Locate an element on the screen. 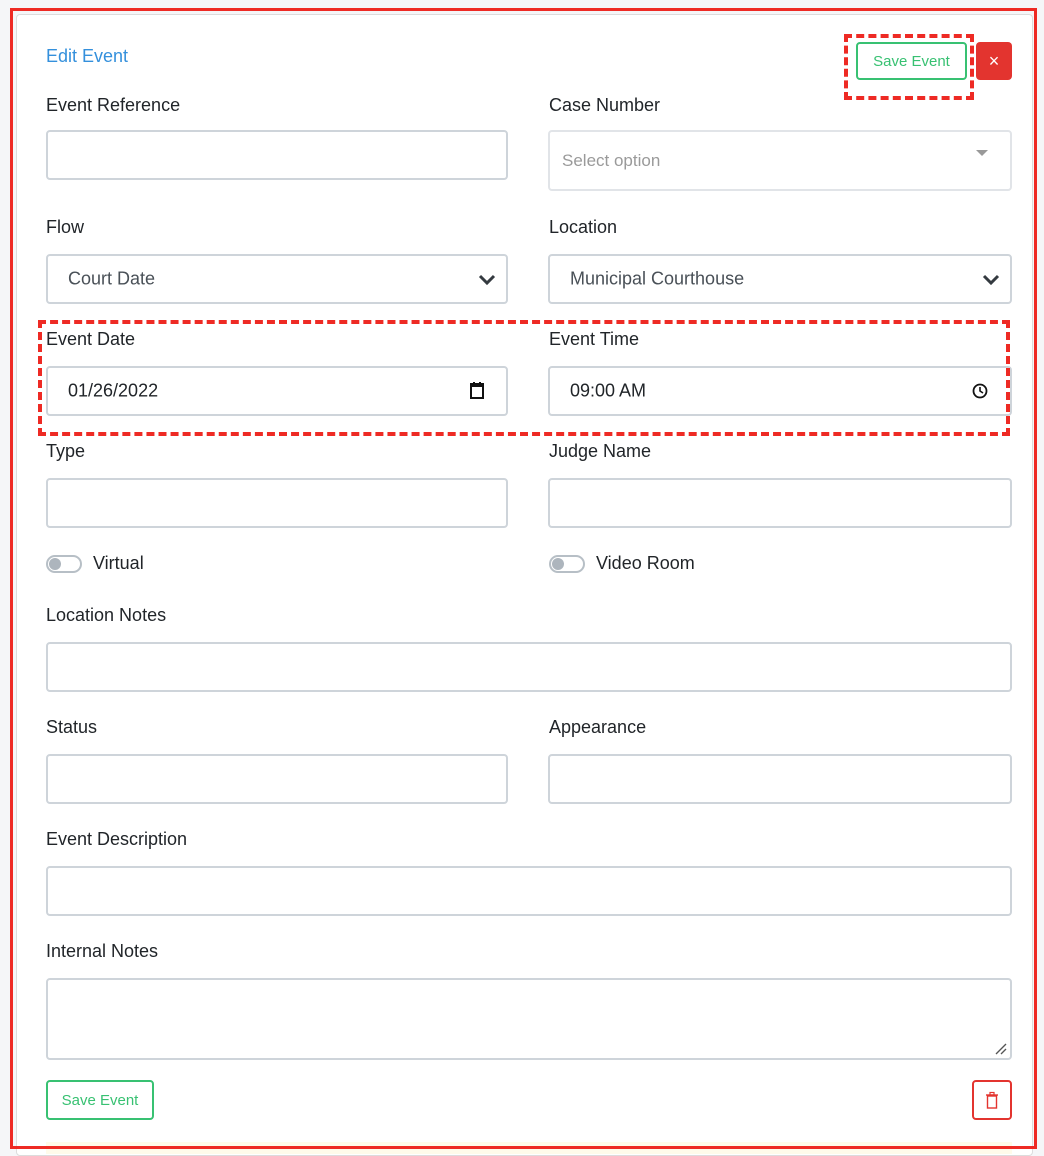 This screenshot has height=1156, width=1044. clock-icon is located at coordinates (980, 391).